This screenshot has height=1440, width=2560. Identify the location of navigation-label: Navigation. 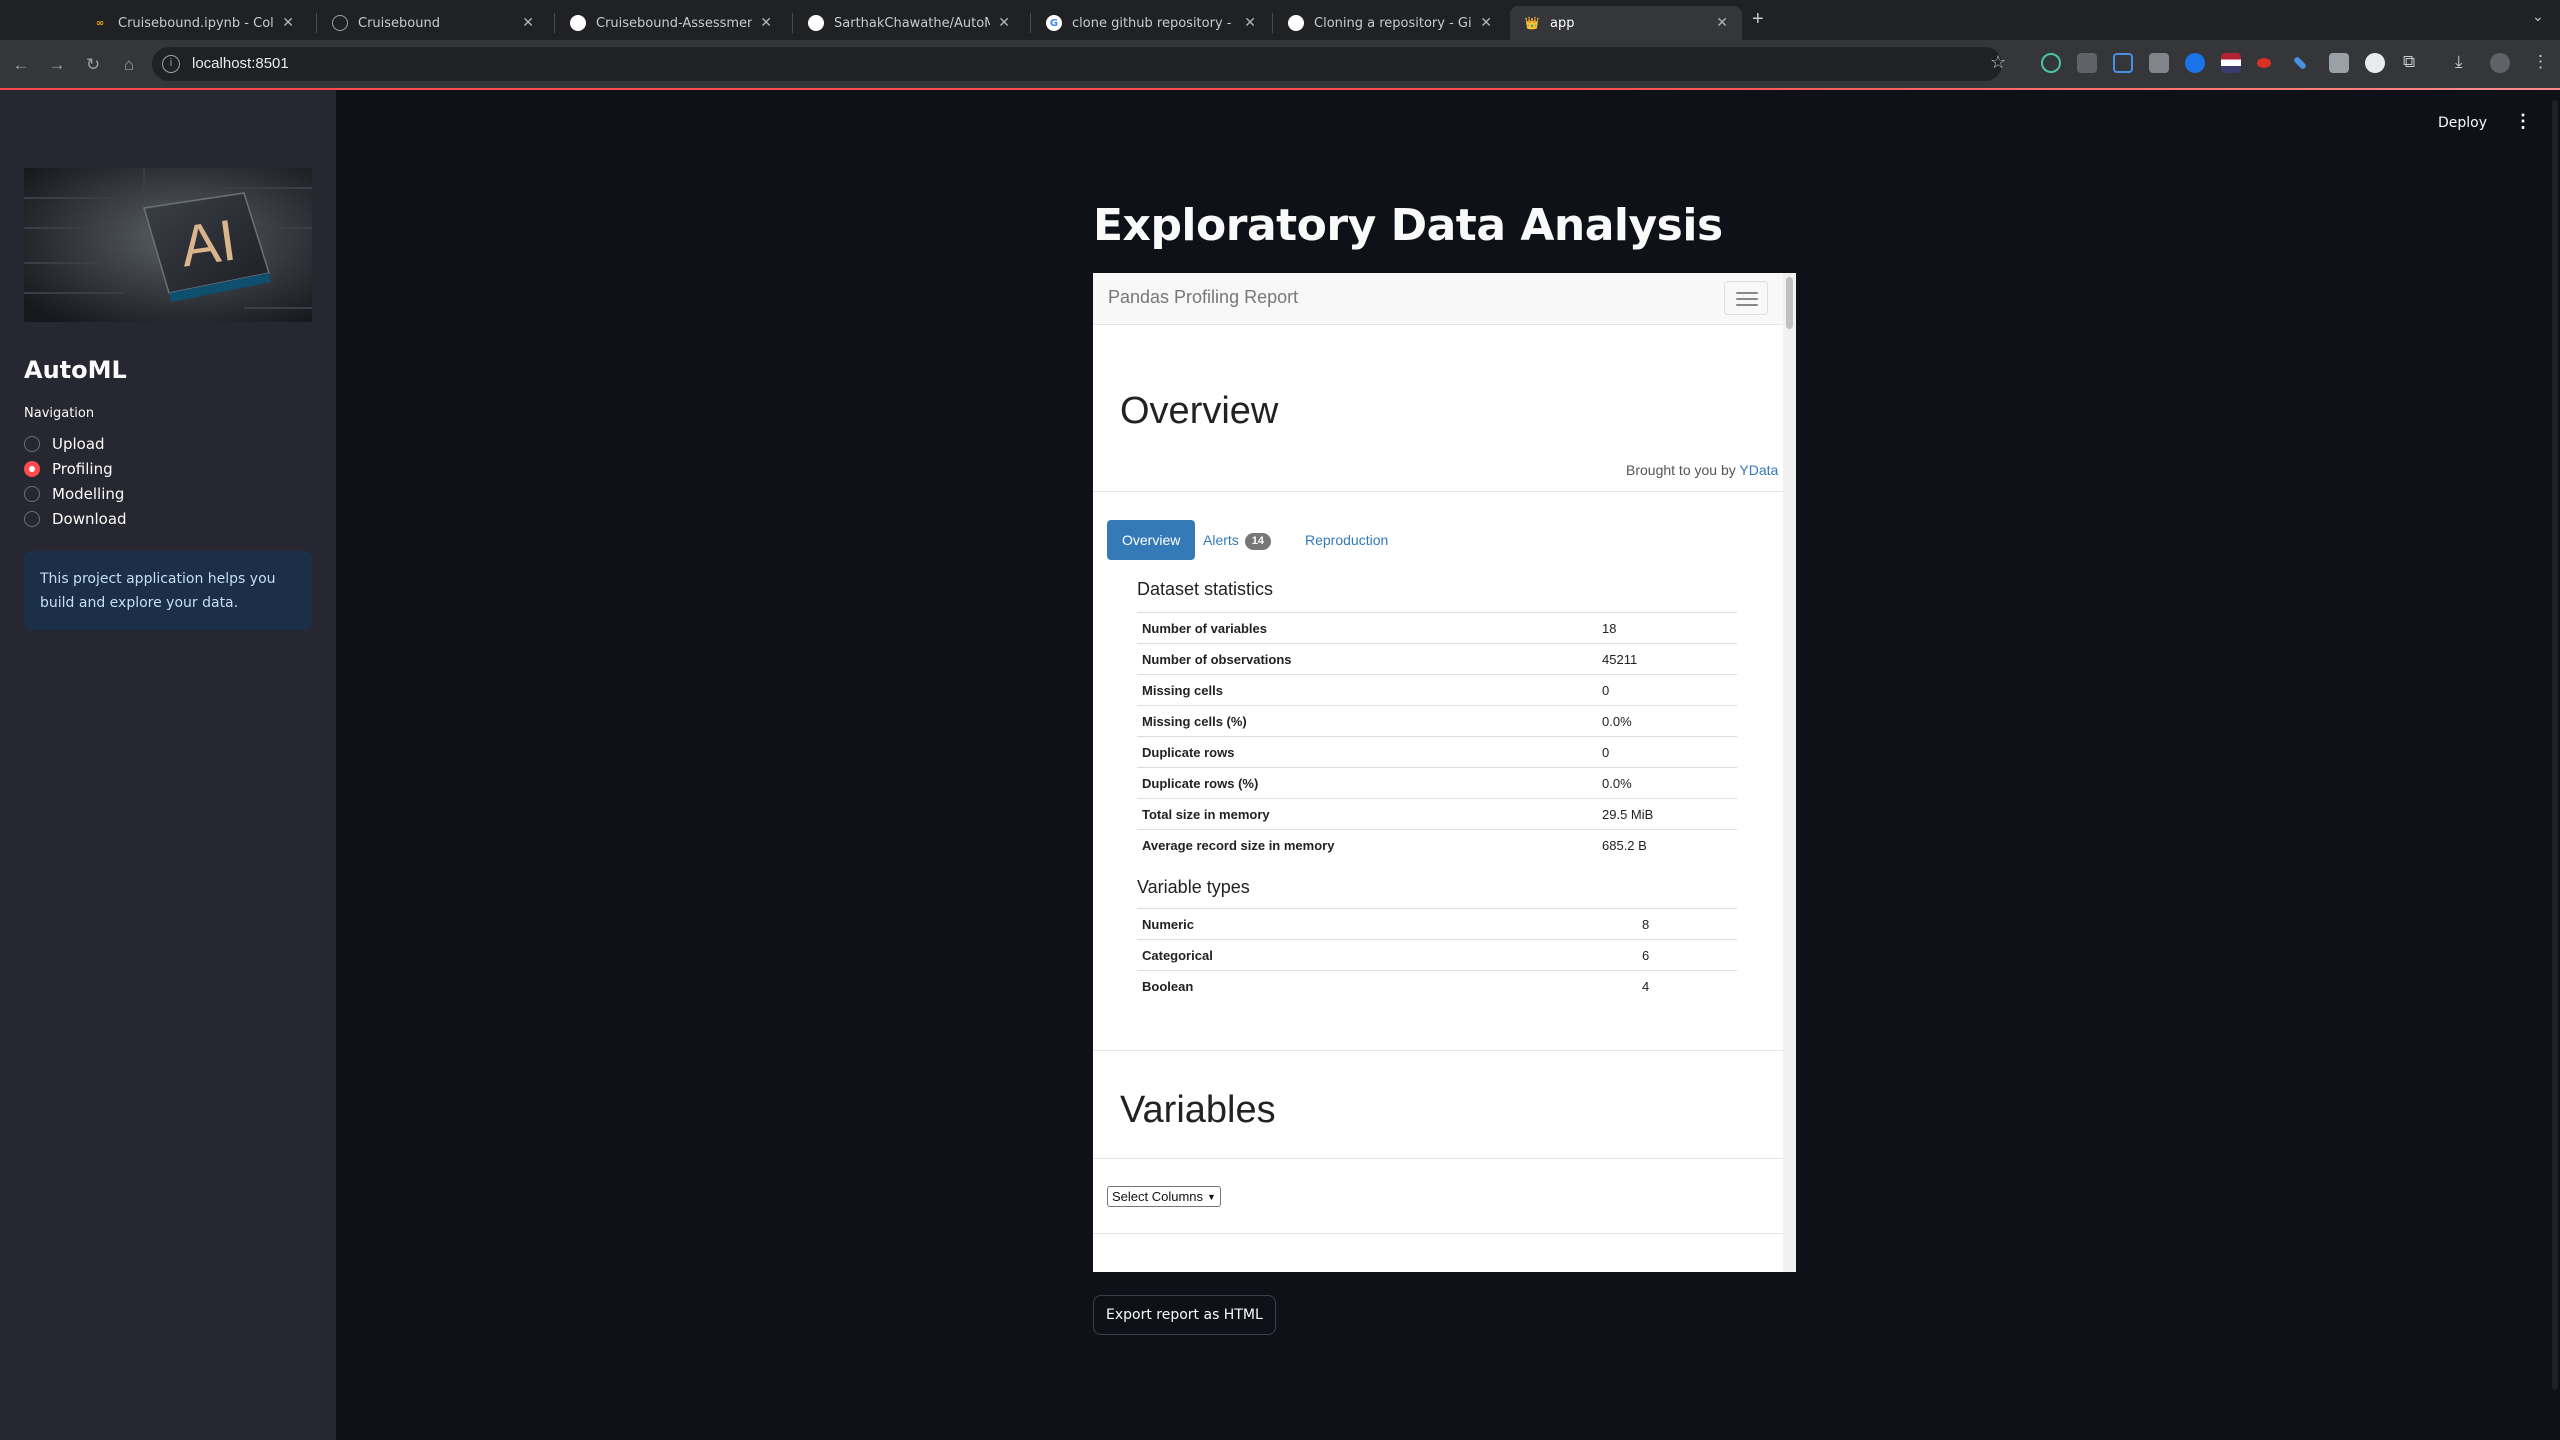
(59, 413).